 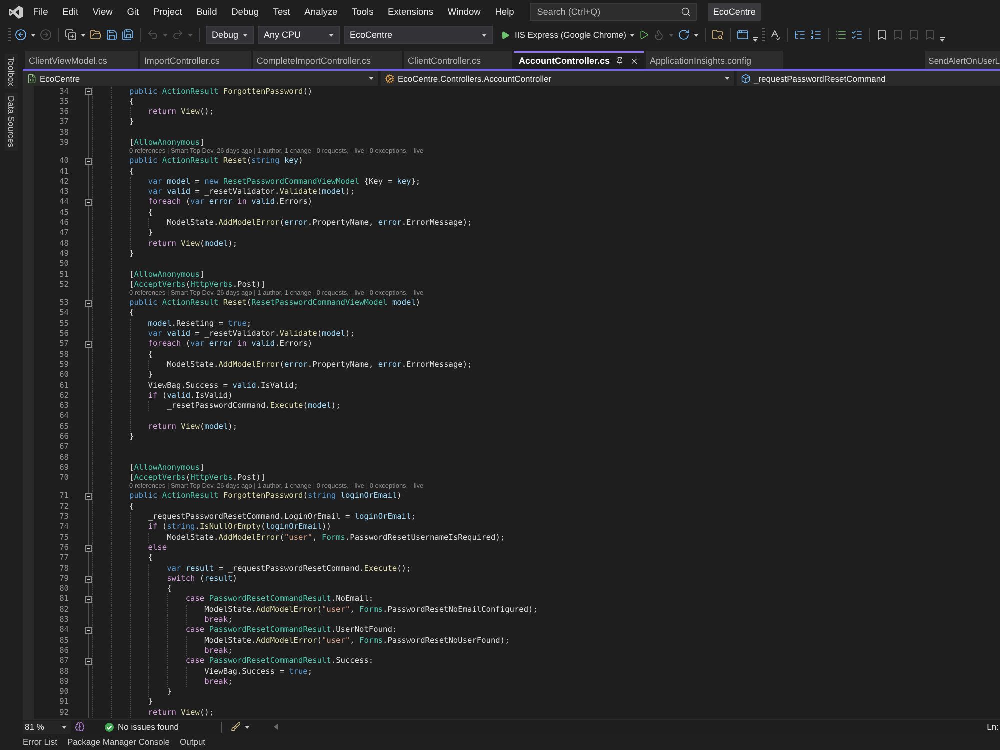 What do you see at coordinates (282, 12) in the screenshot?
I see `menu-item: Test` at bounding box center [282, 12].